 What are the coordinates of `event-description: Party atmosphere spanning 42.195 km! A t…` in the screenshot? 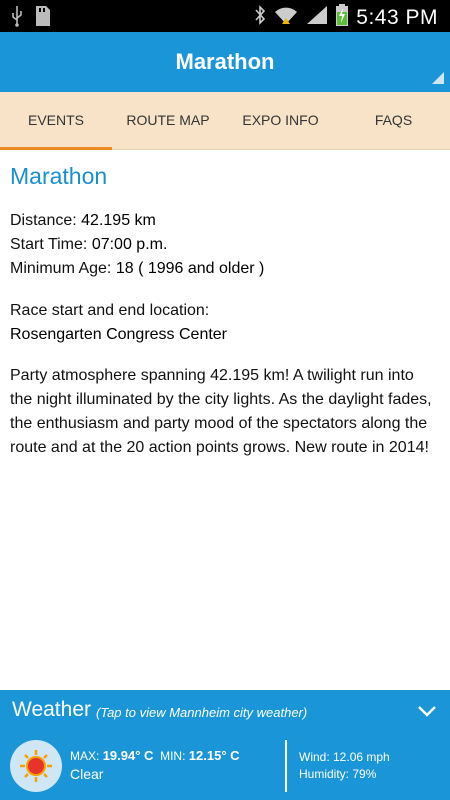 It's located at (221, 411).